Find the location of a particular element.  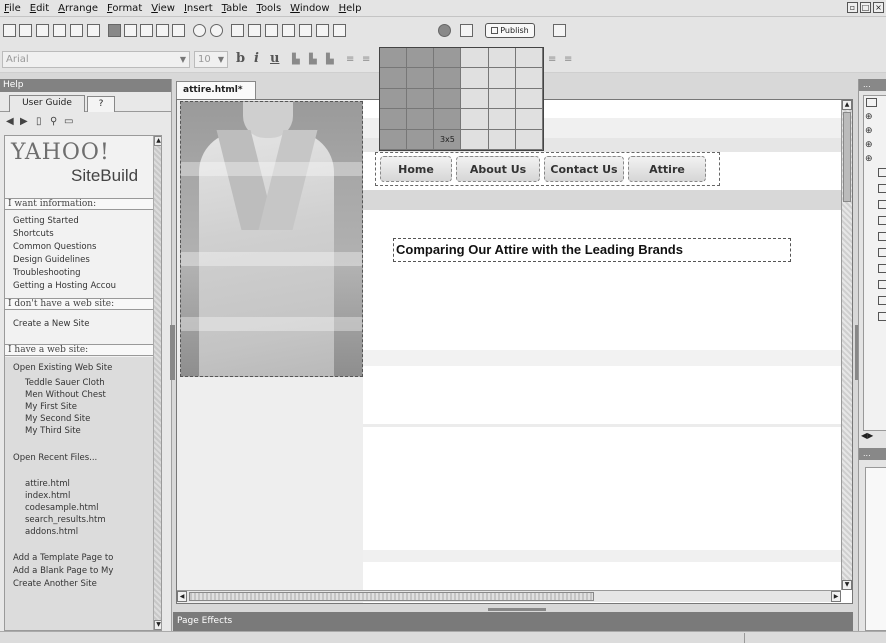

font-select: Arial ▼ is located at coordinates (96, 59).